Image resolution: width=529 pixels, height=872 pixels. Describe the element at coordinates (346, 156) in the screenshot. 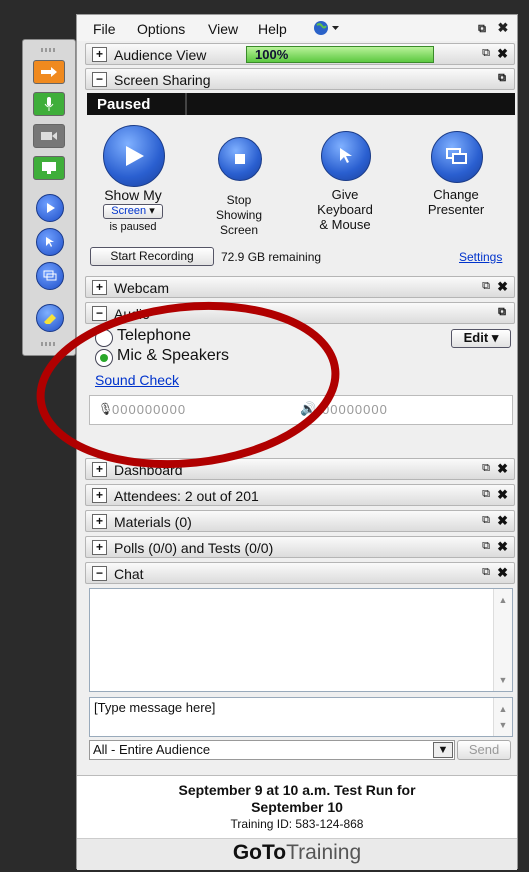

I see `give-keyboard-mouse-button` at that location.